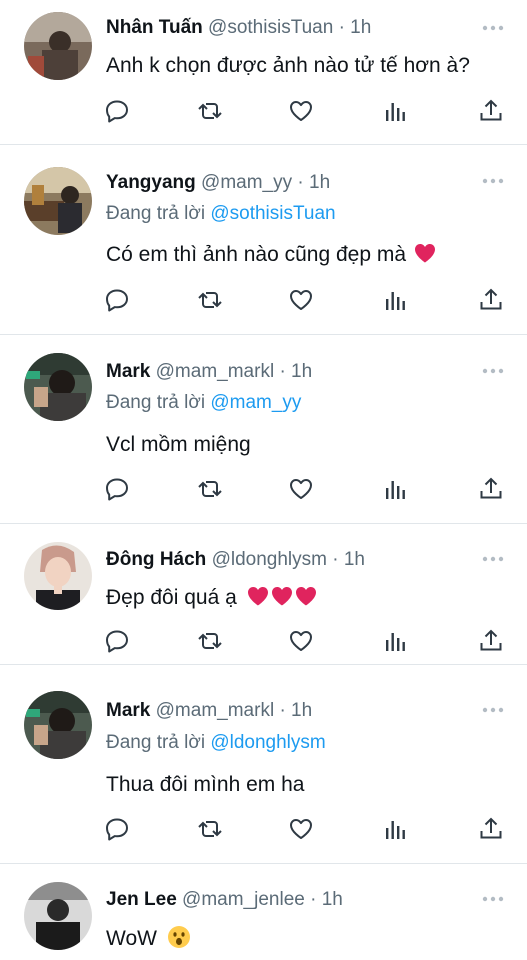  I want to click on tweet-6: Jen Lee @mam_jenlee · 1h WoW, so click(263, 912).